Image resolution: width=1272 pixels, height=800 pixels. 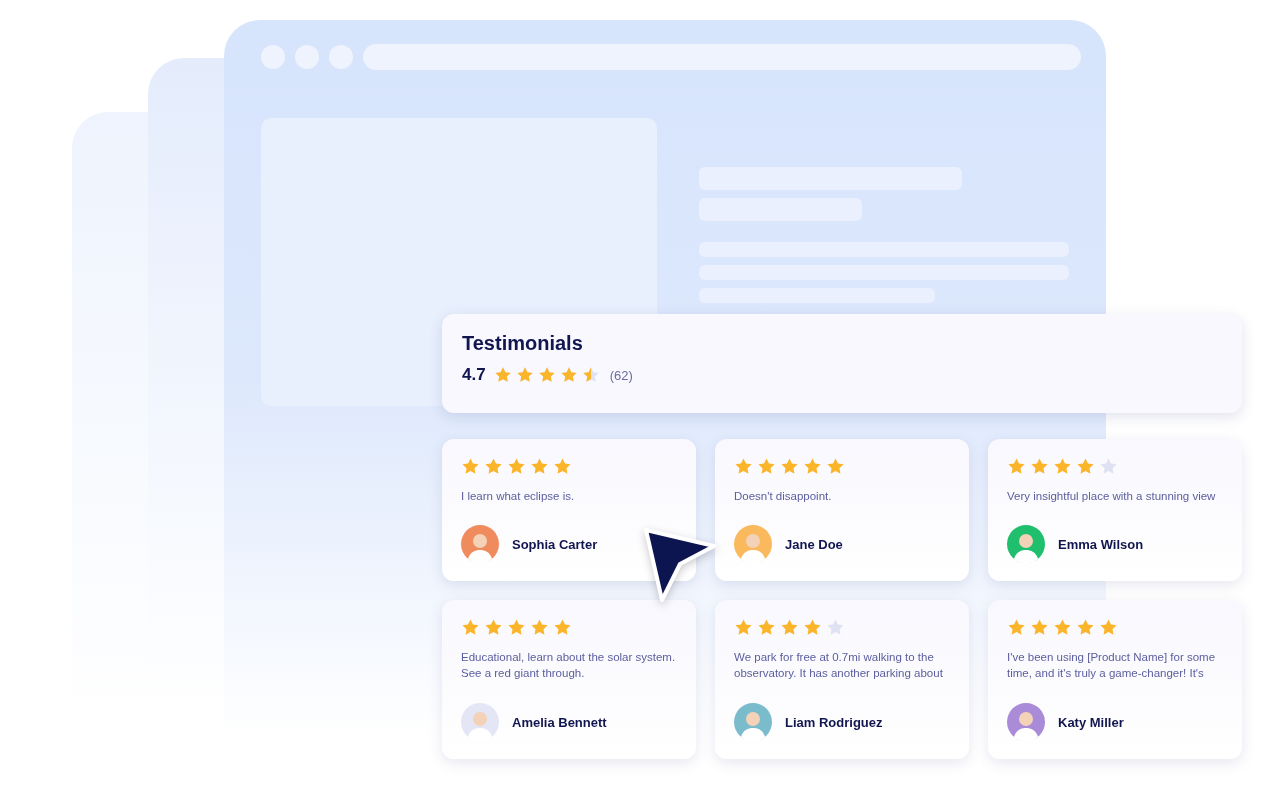 What do you see at coordinates (518, 496) in the screenshot?
I see `review-text: I learn what eclipse is.` at bounding box center [518, 496].